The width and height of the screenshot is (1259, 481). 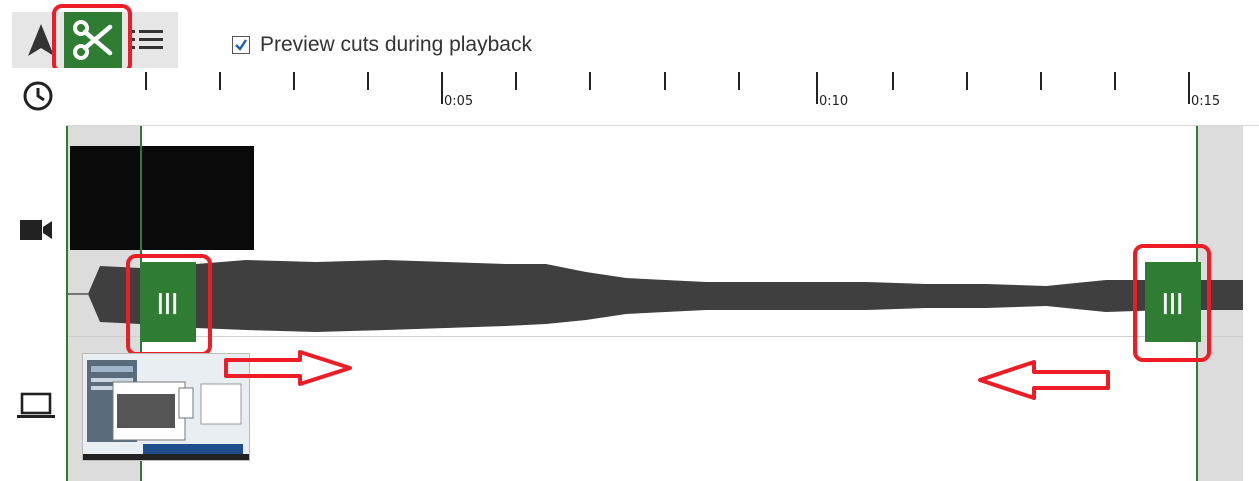 I want to click on audio-waveform, so click(x=654, y=296).